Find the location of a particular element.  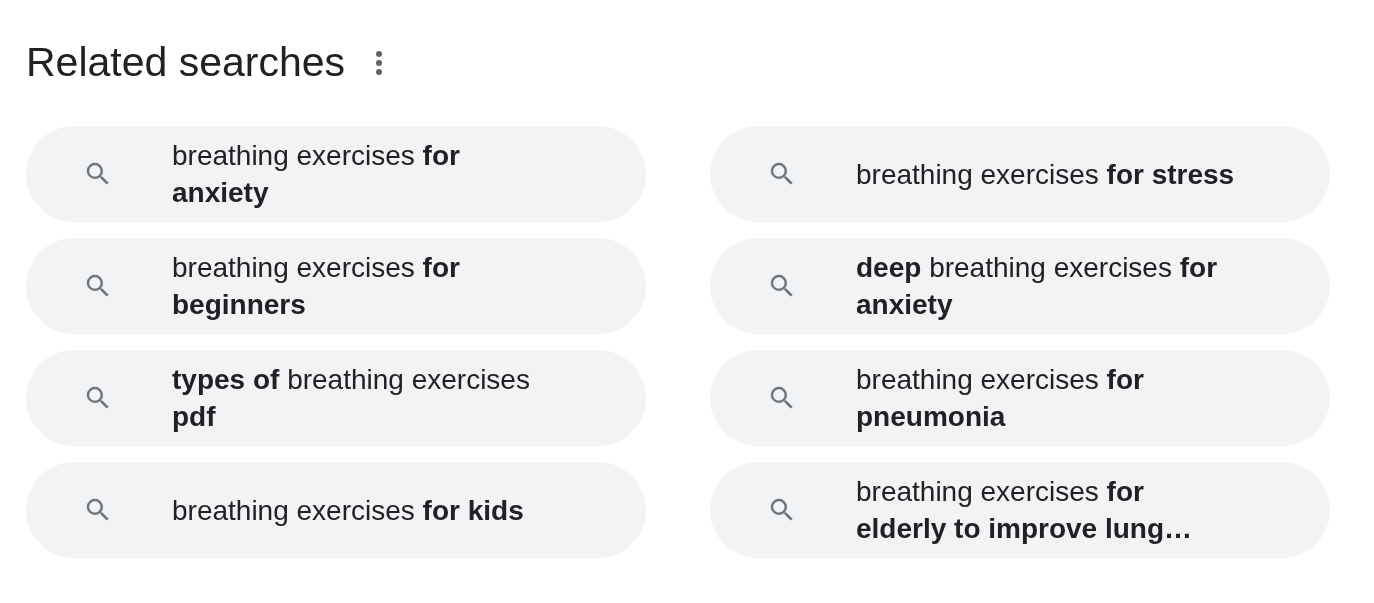

related-search-link: deep breathing exercises for anxiety is located at coordinates (1020, 286).